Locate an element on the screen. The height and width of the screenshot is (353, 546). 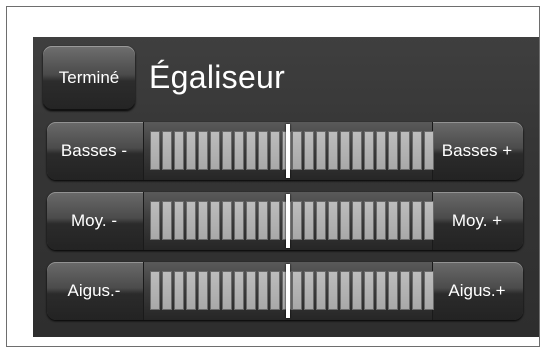
mid-level-slider is located at coordinates (288, 221).